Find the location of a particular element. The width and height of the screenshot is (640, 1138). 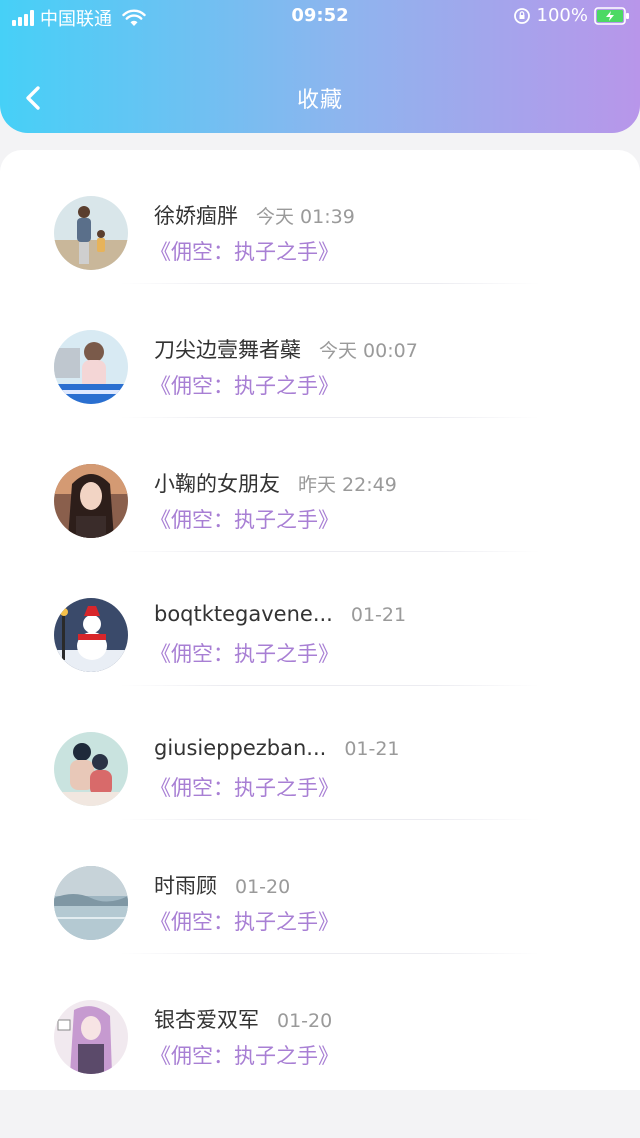

favorite-item: giusieppezban... 01-21 《佣空：执子之手》 is located at coordinates (320, 753).